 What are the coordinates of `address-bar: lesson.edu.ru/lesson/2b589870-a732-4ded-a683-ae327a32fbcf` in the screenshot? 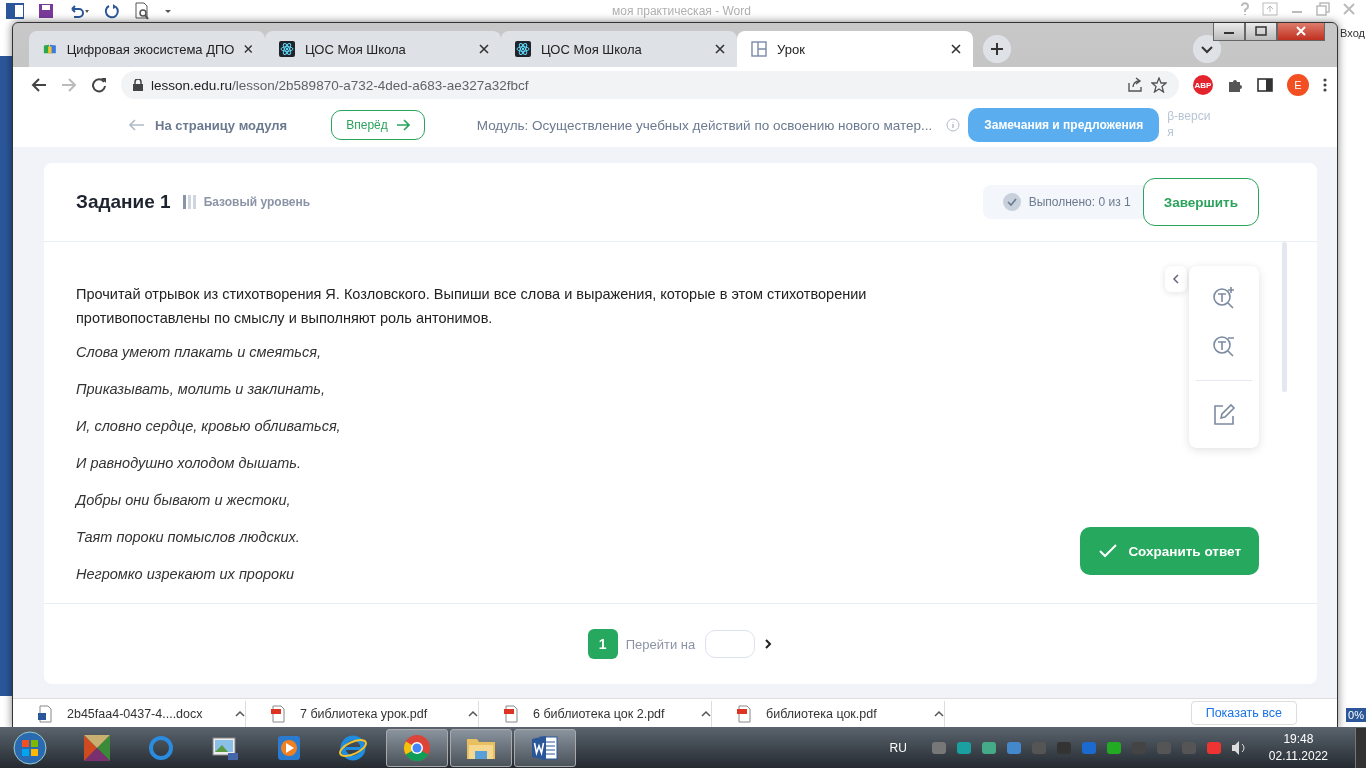 It's located at (650, 85).